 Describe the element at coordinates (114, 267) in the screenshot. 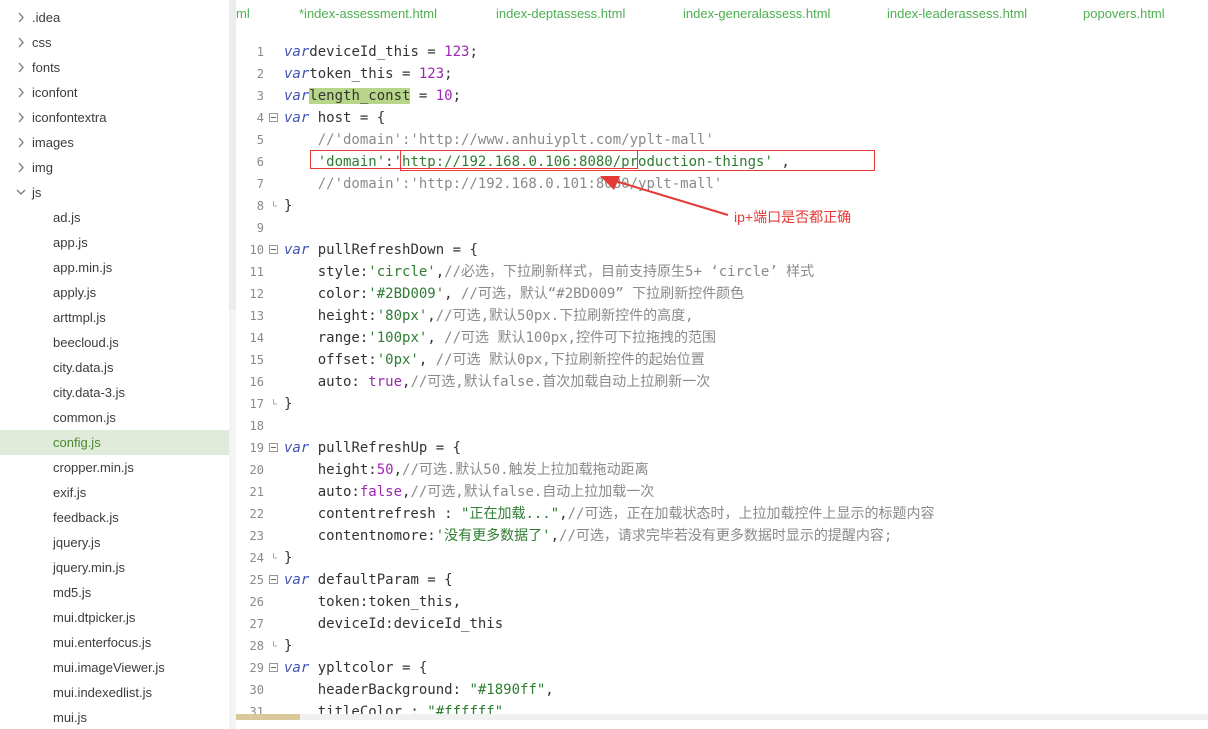

I see `file-item: app.min.js` at that location.